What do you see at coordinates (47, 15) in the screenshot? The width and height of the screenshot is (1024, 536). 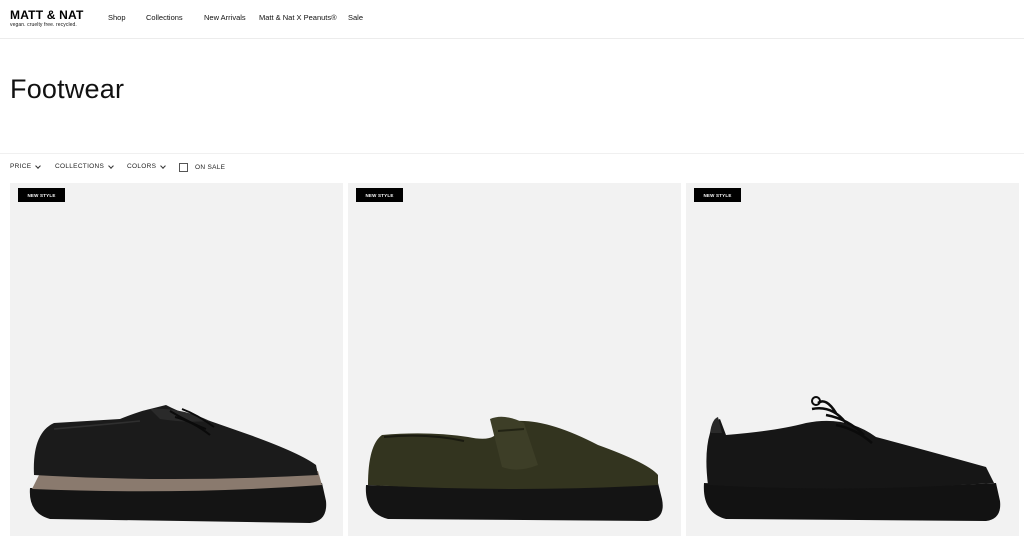 I see `brand-name: MATT & NAT` at bounding box center [47, 15].